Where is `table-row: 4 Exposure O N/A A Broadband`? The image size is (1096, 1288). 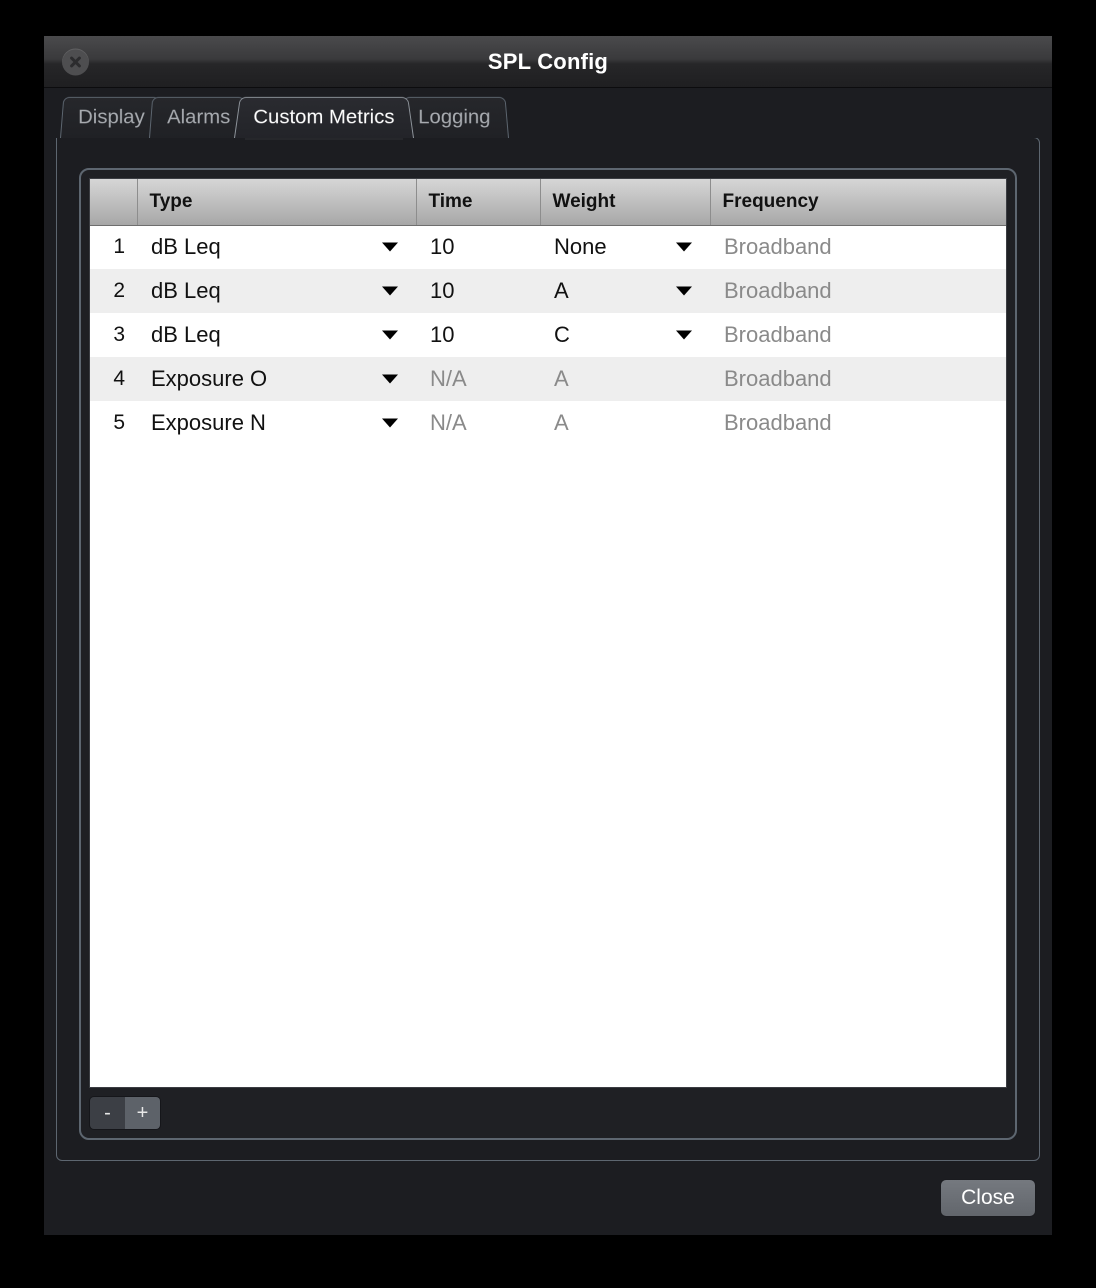 table-row: 4 Exposure O N/A A Broadband is located at coordinates (548, 379).